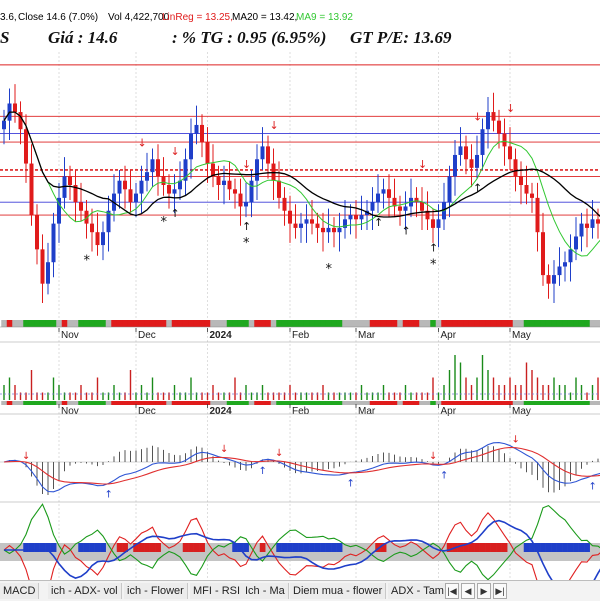 Image resolution: width=600 pixels, height=601 pixels. I want to click on tab-ich-flower: ich - Flower, so click(156, 591).